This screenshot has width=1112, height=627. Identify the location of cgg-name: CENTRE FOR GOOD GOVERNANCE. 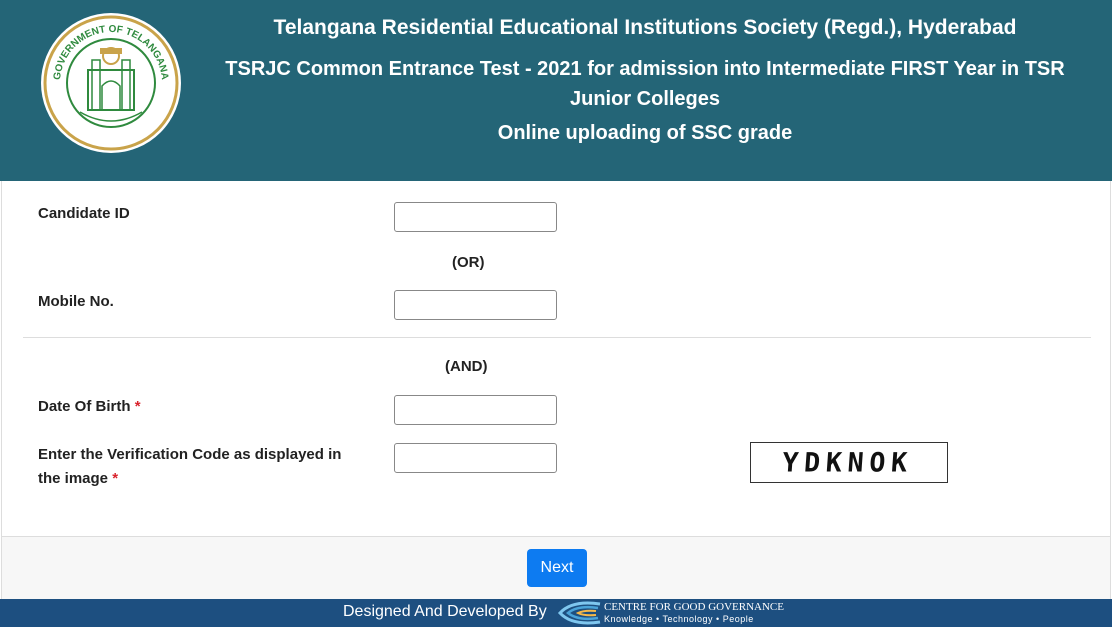
(694, 607).